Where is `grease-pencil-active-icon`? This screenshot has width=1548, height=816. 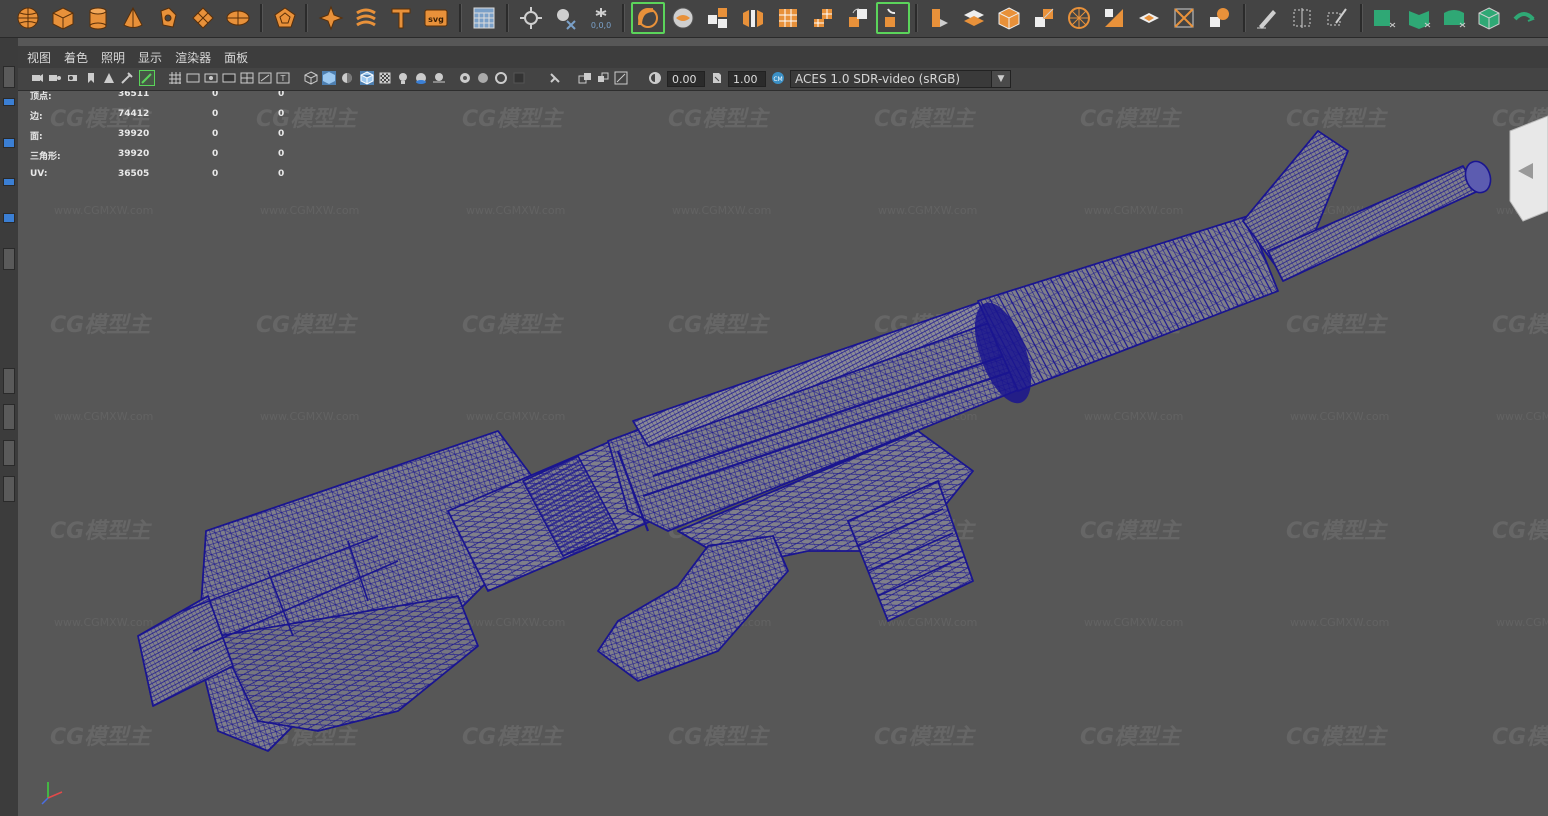 grease-pencil-active-icon is located at coordinates (147, 78).